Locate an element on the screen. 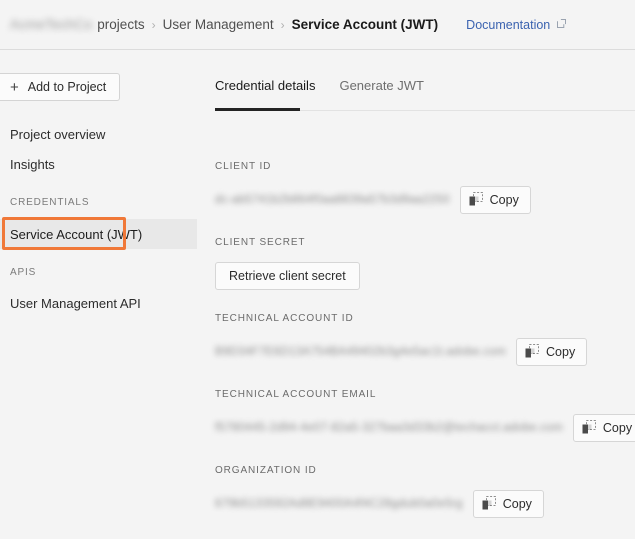 This screenshot has height=539, width=635. copy-technical-account-email-label: Copy is located at coordinates (617, 428).